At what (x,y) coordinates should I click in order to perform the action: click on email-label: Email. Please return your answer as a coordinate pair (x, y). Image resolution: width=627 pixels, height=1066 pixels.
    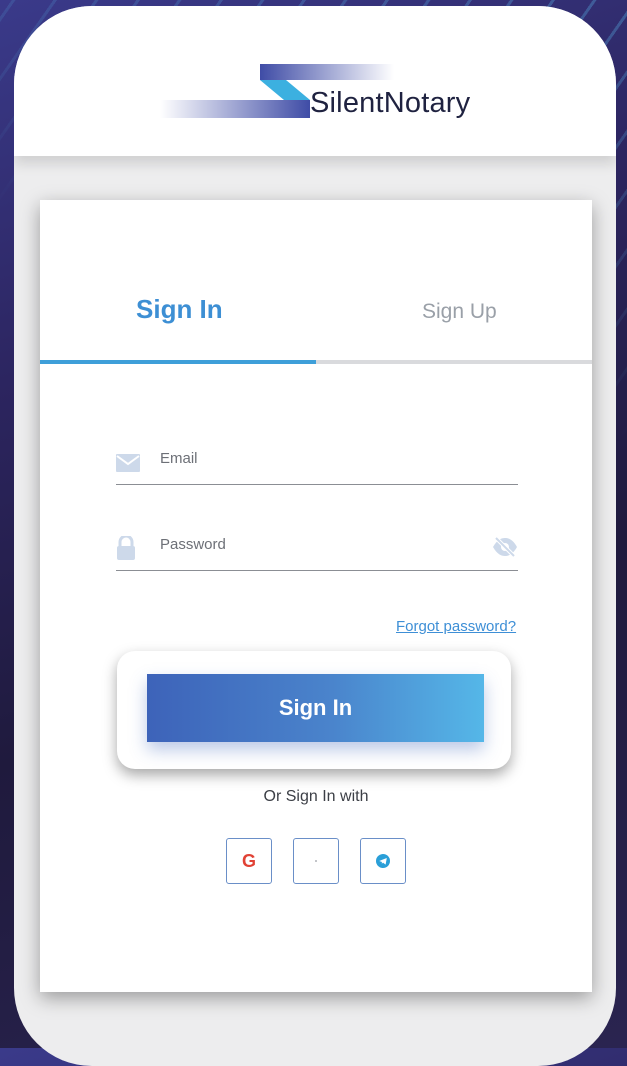
    Looking at the image, I should click on (179, 458).